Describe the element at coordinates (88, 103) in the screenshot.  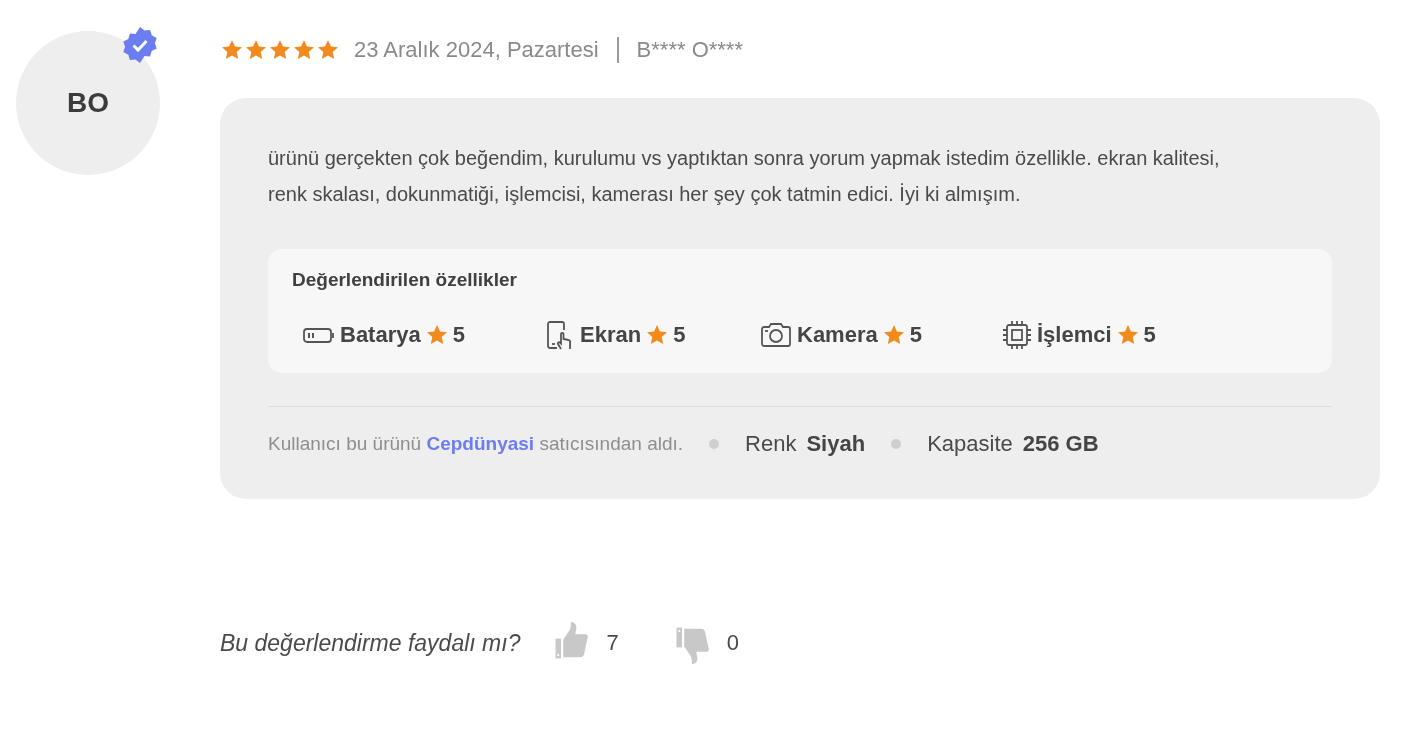
I see `avatar: BO` at that location.